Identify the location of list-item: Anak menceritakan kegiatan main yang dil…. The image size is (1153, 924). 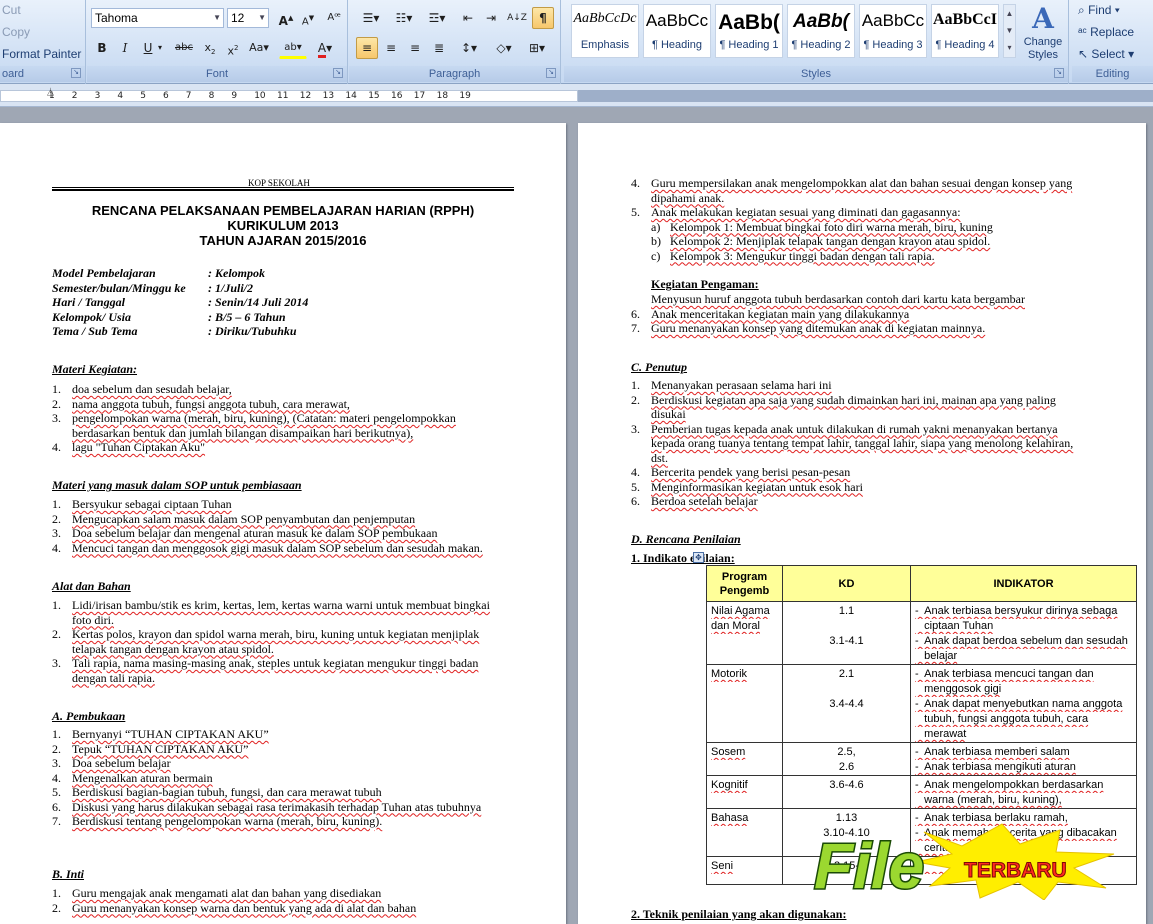
(780, 313).